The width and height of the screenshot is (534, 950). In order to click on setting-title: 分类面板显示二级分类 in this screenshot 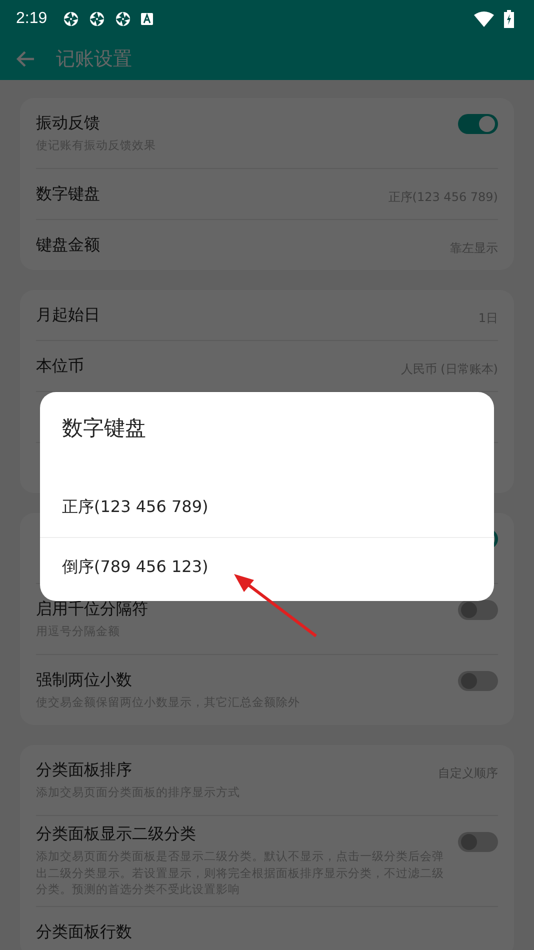, I will do `click(241, 834)`.